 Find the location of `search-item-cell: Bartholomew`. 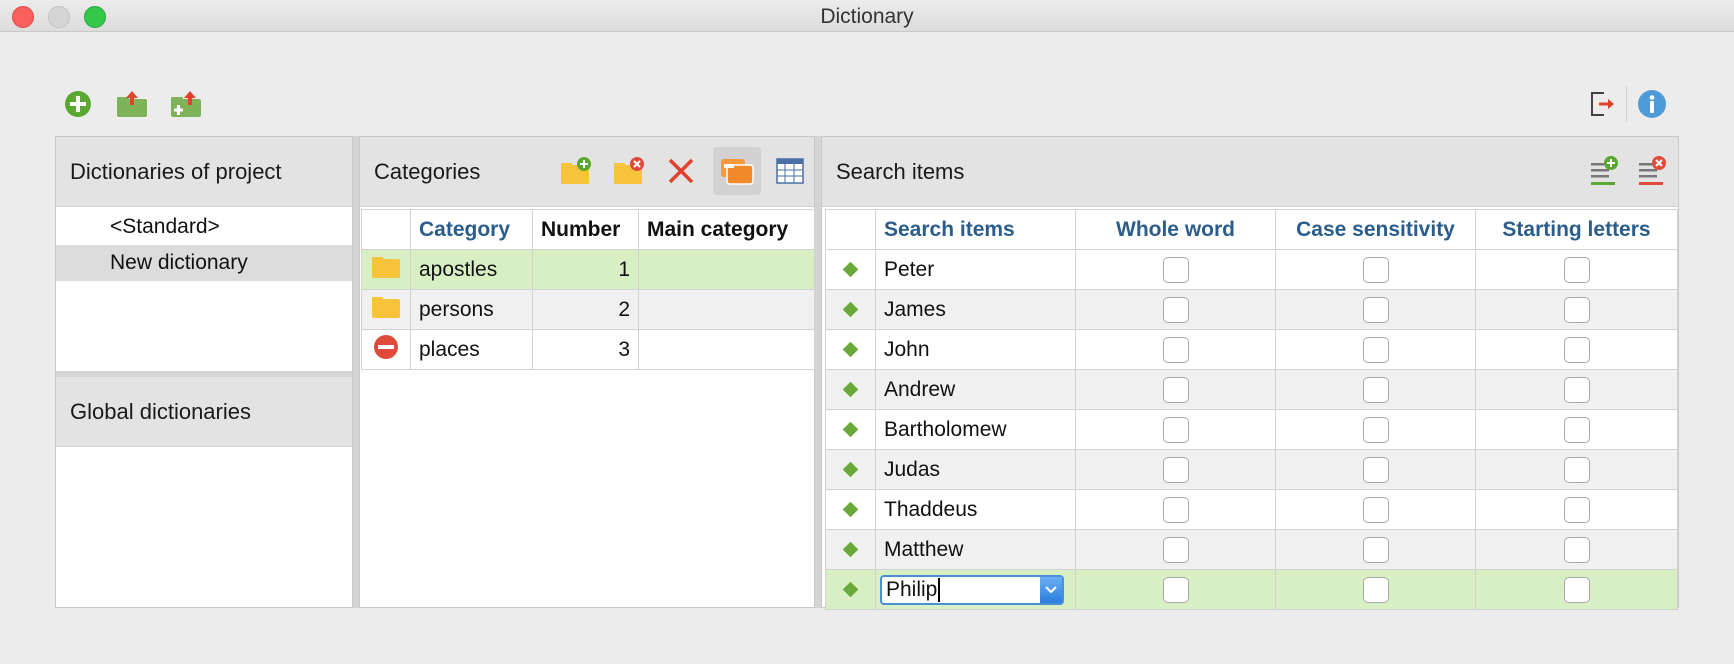

search-item-cell: Bartholomew is located at coordinates (975, 429).